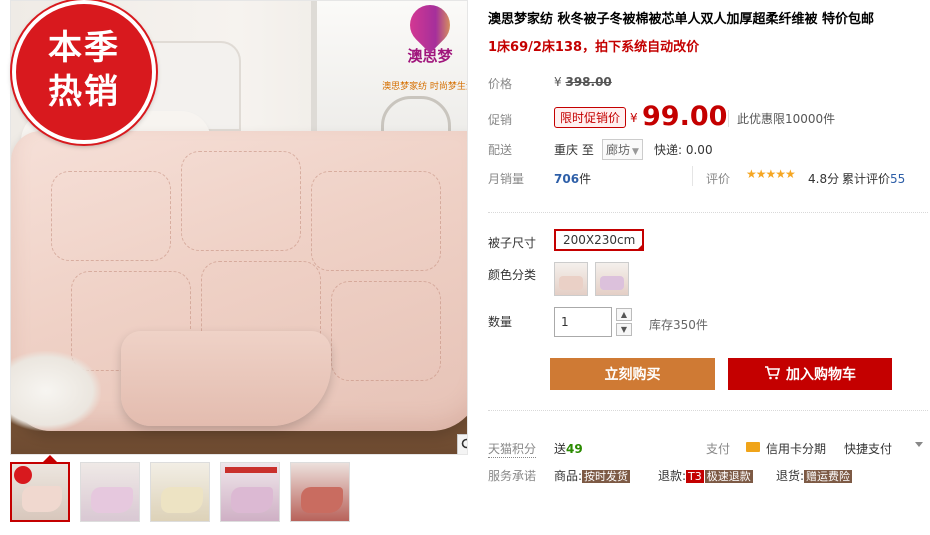 This screenshot has width=930, height=535. What do you see at coordinates (594, 47) in the screenshot?
I see `product-subtitle: 1床69/2床138，拍下系统自动改价` at bounding box center [594, 47].